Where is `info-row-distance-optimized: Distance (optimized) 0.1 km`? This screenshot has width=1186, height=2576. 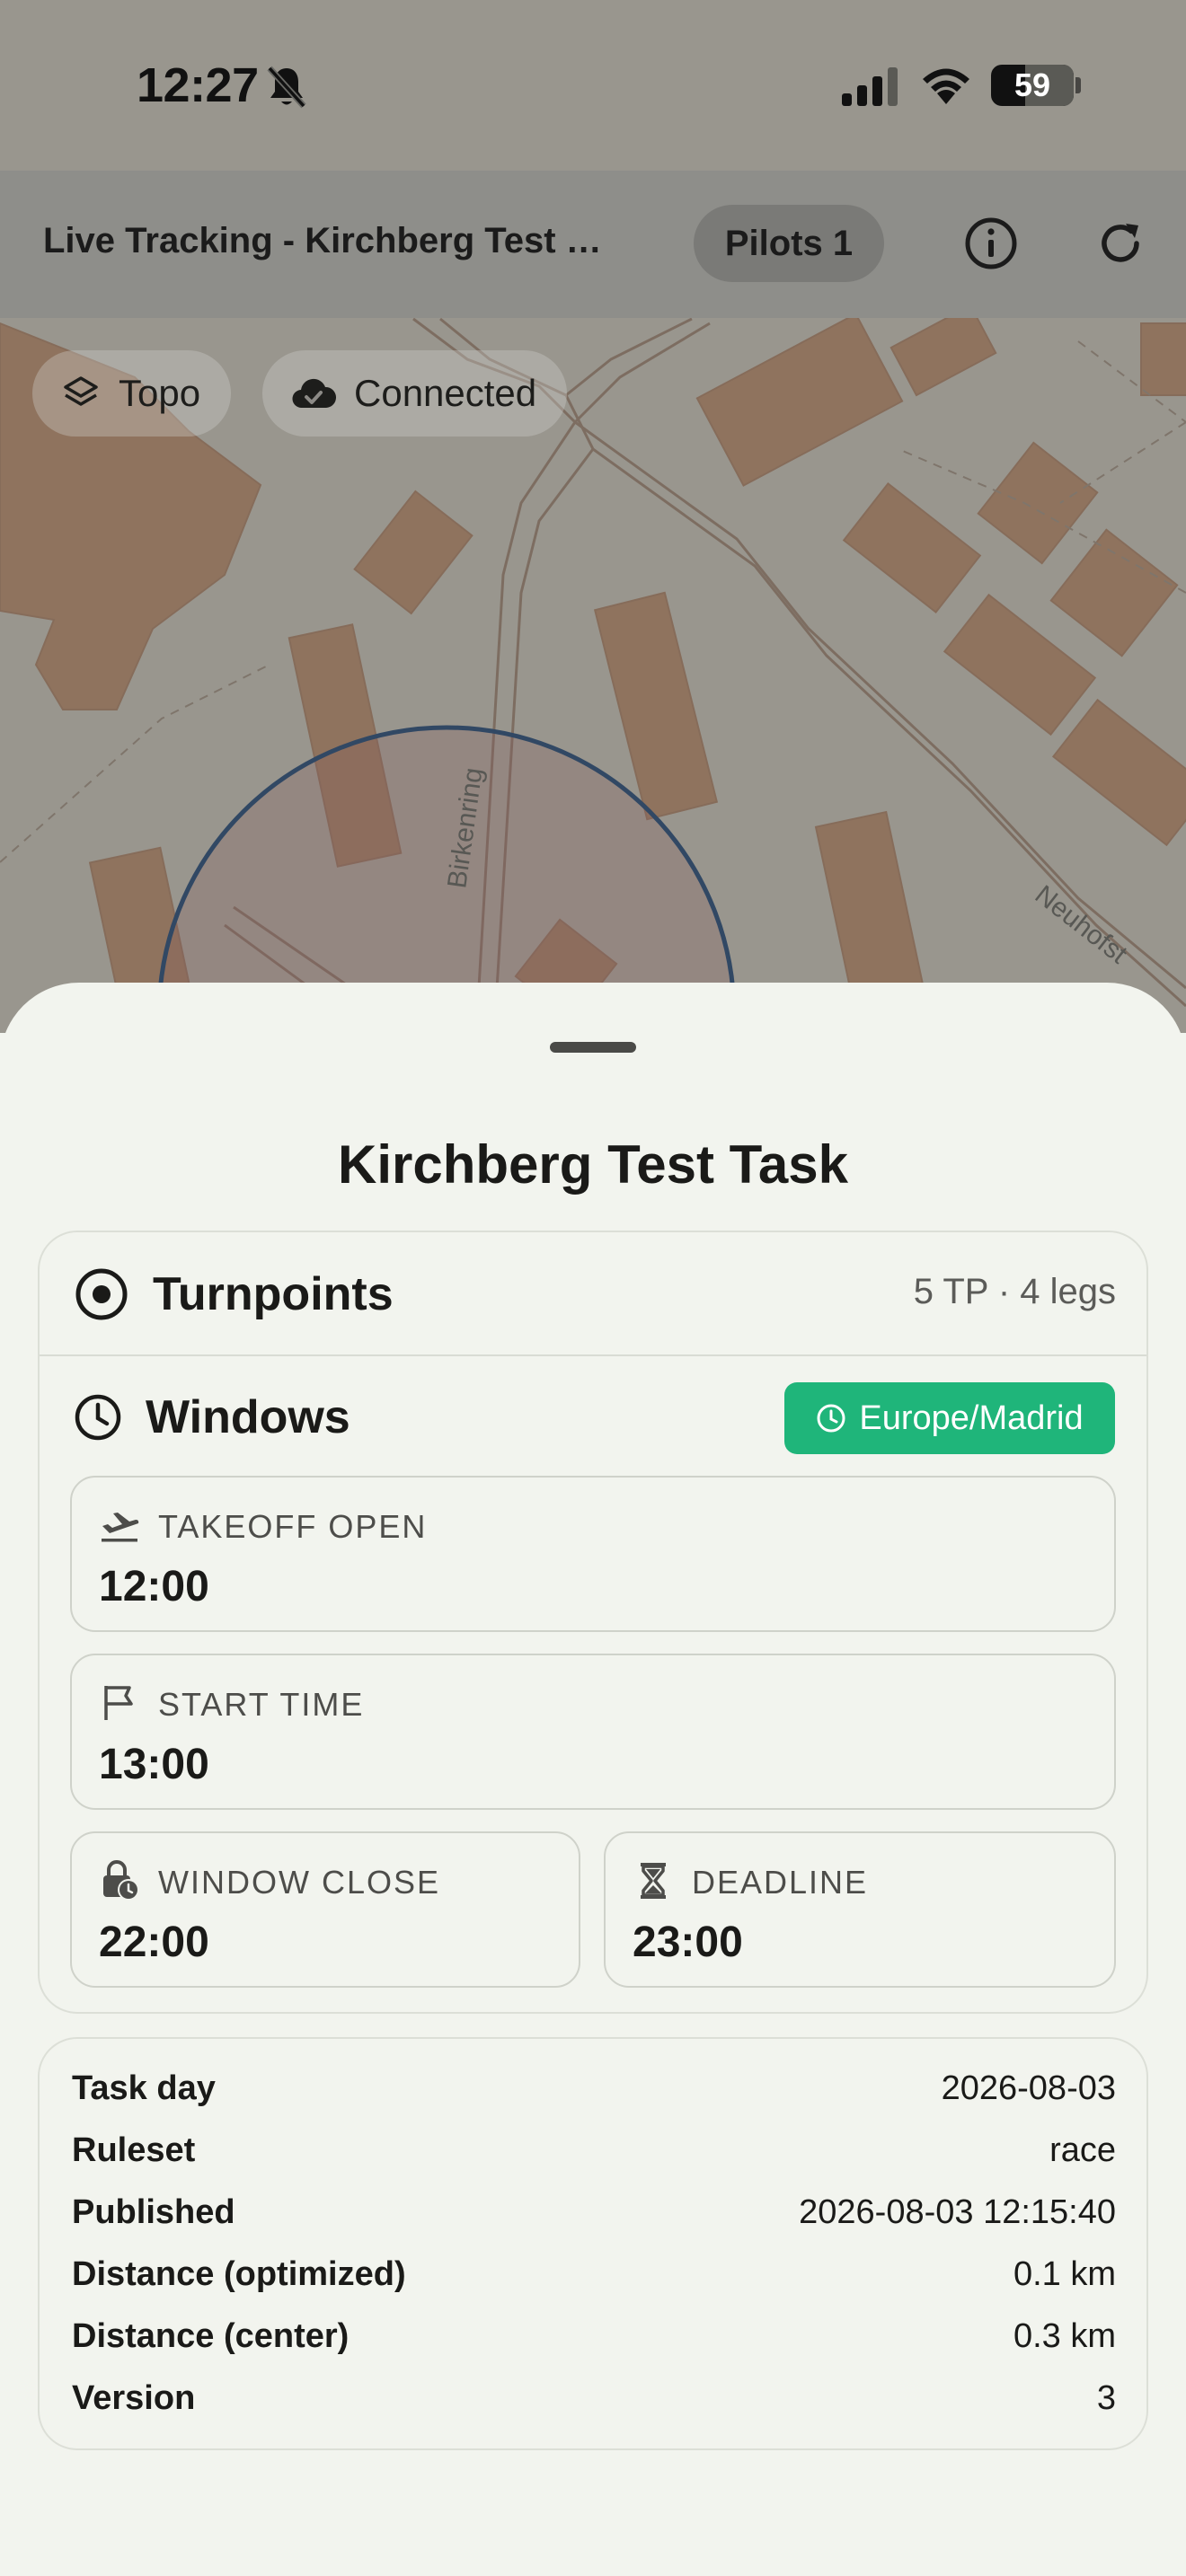 info-row-distance-optimized: Distance (optimized) 0.1 km is located at coordinates (594, 2274).